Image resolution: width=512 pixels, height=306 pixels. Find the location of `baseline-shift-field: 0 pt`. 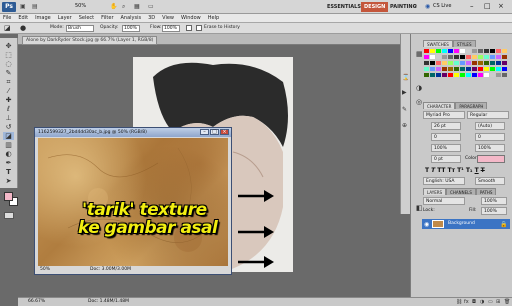

baseline-shift-field: 0 pt is located at coordinates (446, 159).